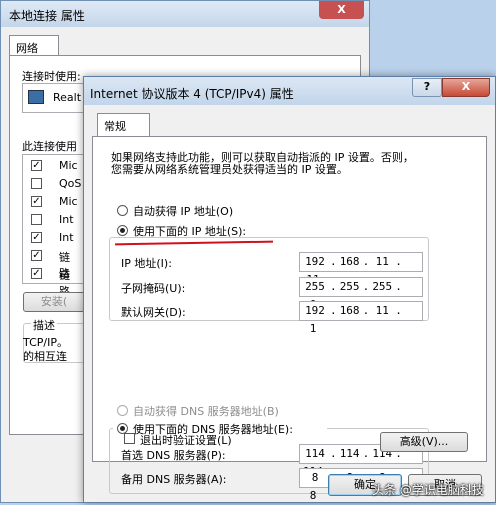 This screenshot has height=505, width=496. What do you see at coordinates (427, 87) in the screenshot?
I see `help-button: ?` at bounding box center [427, 87].